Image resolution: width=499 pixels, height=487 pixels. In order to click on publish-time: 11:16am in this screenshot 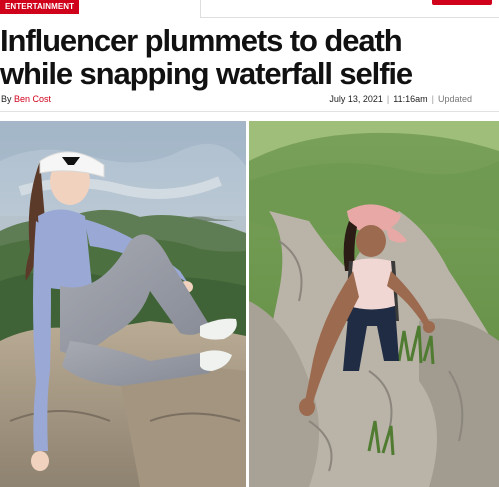, I will do `click(410, 99)`.